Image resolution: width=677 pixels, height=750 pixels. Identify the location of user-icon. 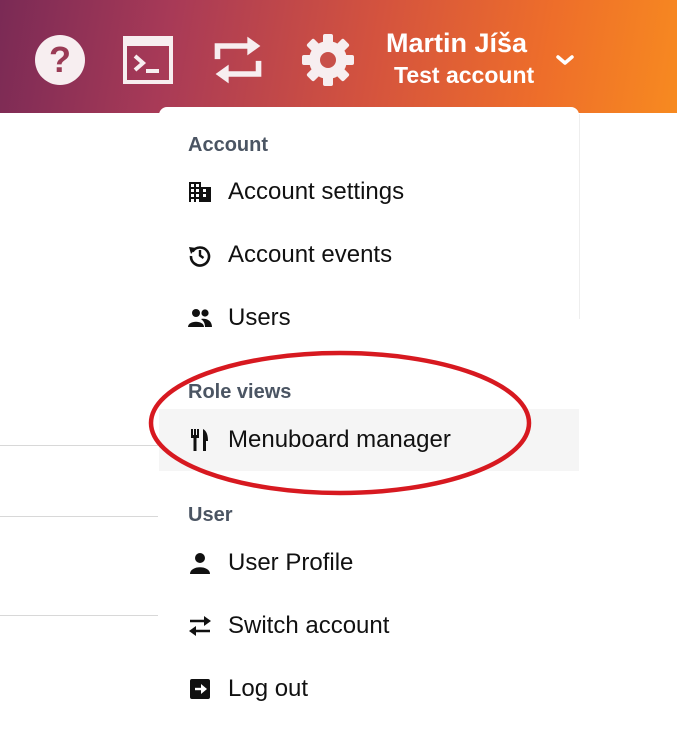
(200, 563).